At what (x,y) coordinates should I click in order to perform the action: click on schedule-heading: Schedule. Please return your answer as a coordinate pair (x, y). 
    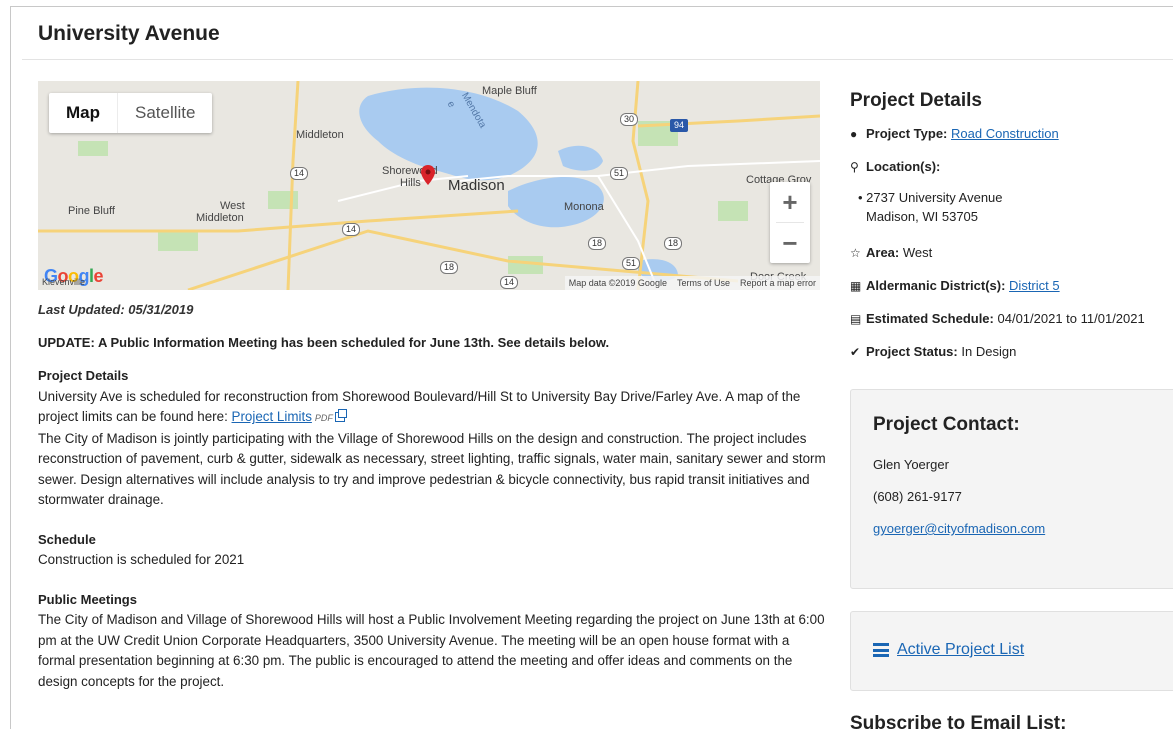
    Looking at the image, I should click on (67, 539).